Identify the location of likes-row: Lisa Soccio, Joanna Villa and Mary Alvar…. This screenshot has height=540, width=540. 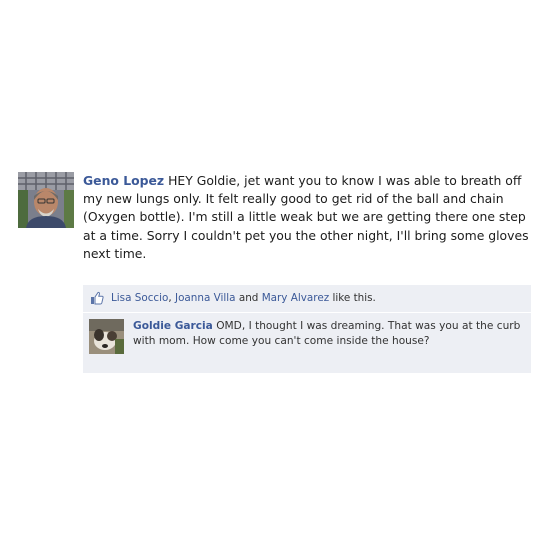
(307, 299).